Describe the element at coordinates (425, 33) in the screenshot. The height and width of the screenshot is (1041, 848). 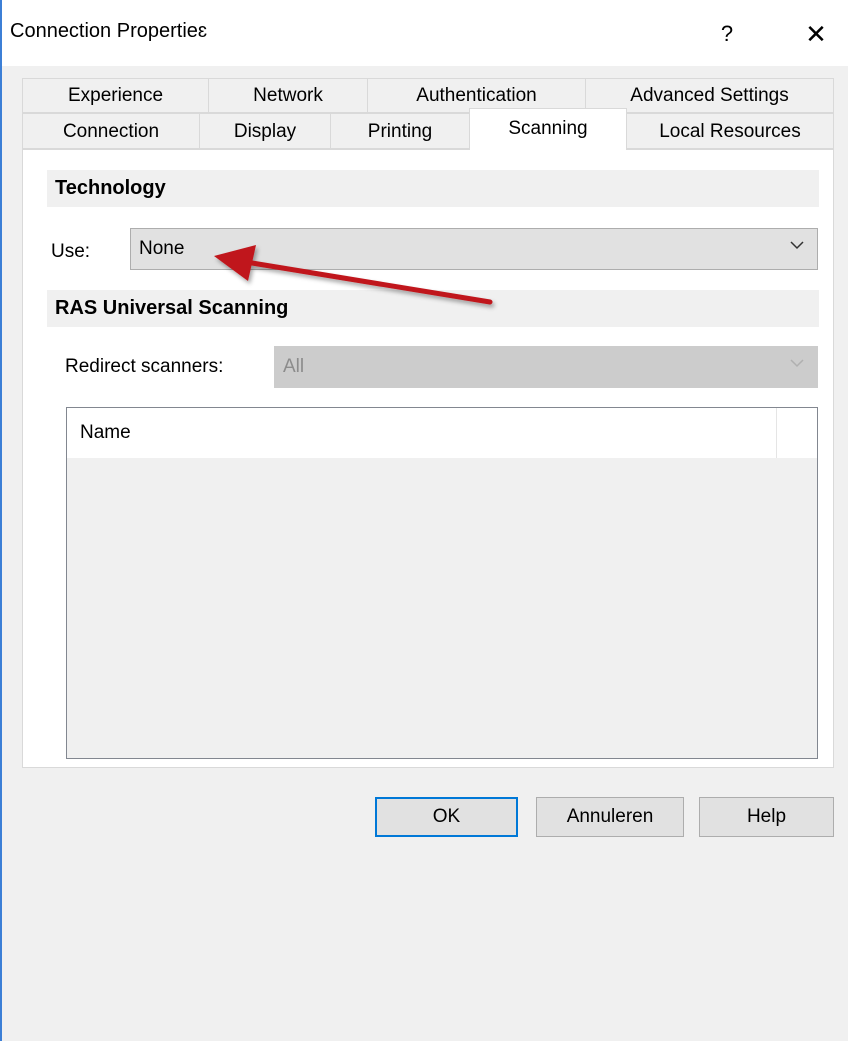
I see `title-bar: Connection Propertieɛ ? ✕` at that location.